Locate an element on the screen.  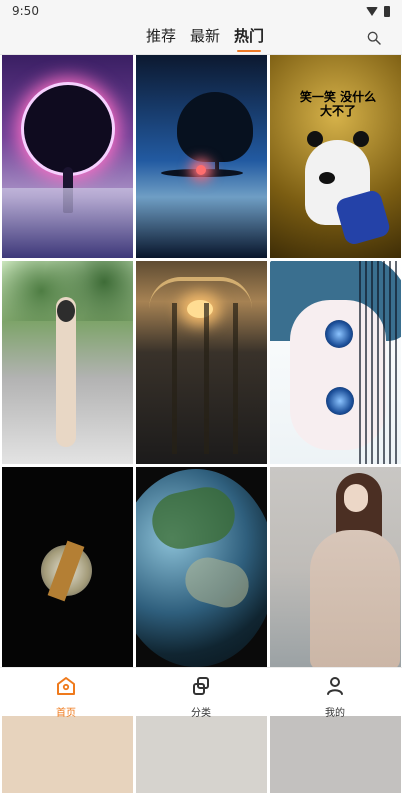
water-reflection is located at coordinates (67, 223).